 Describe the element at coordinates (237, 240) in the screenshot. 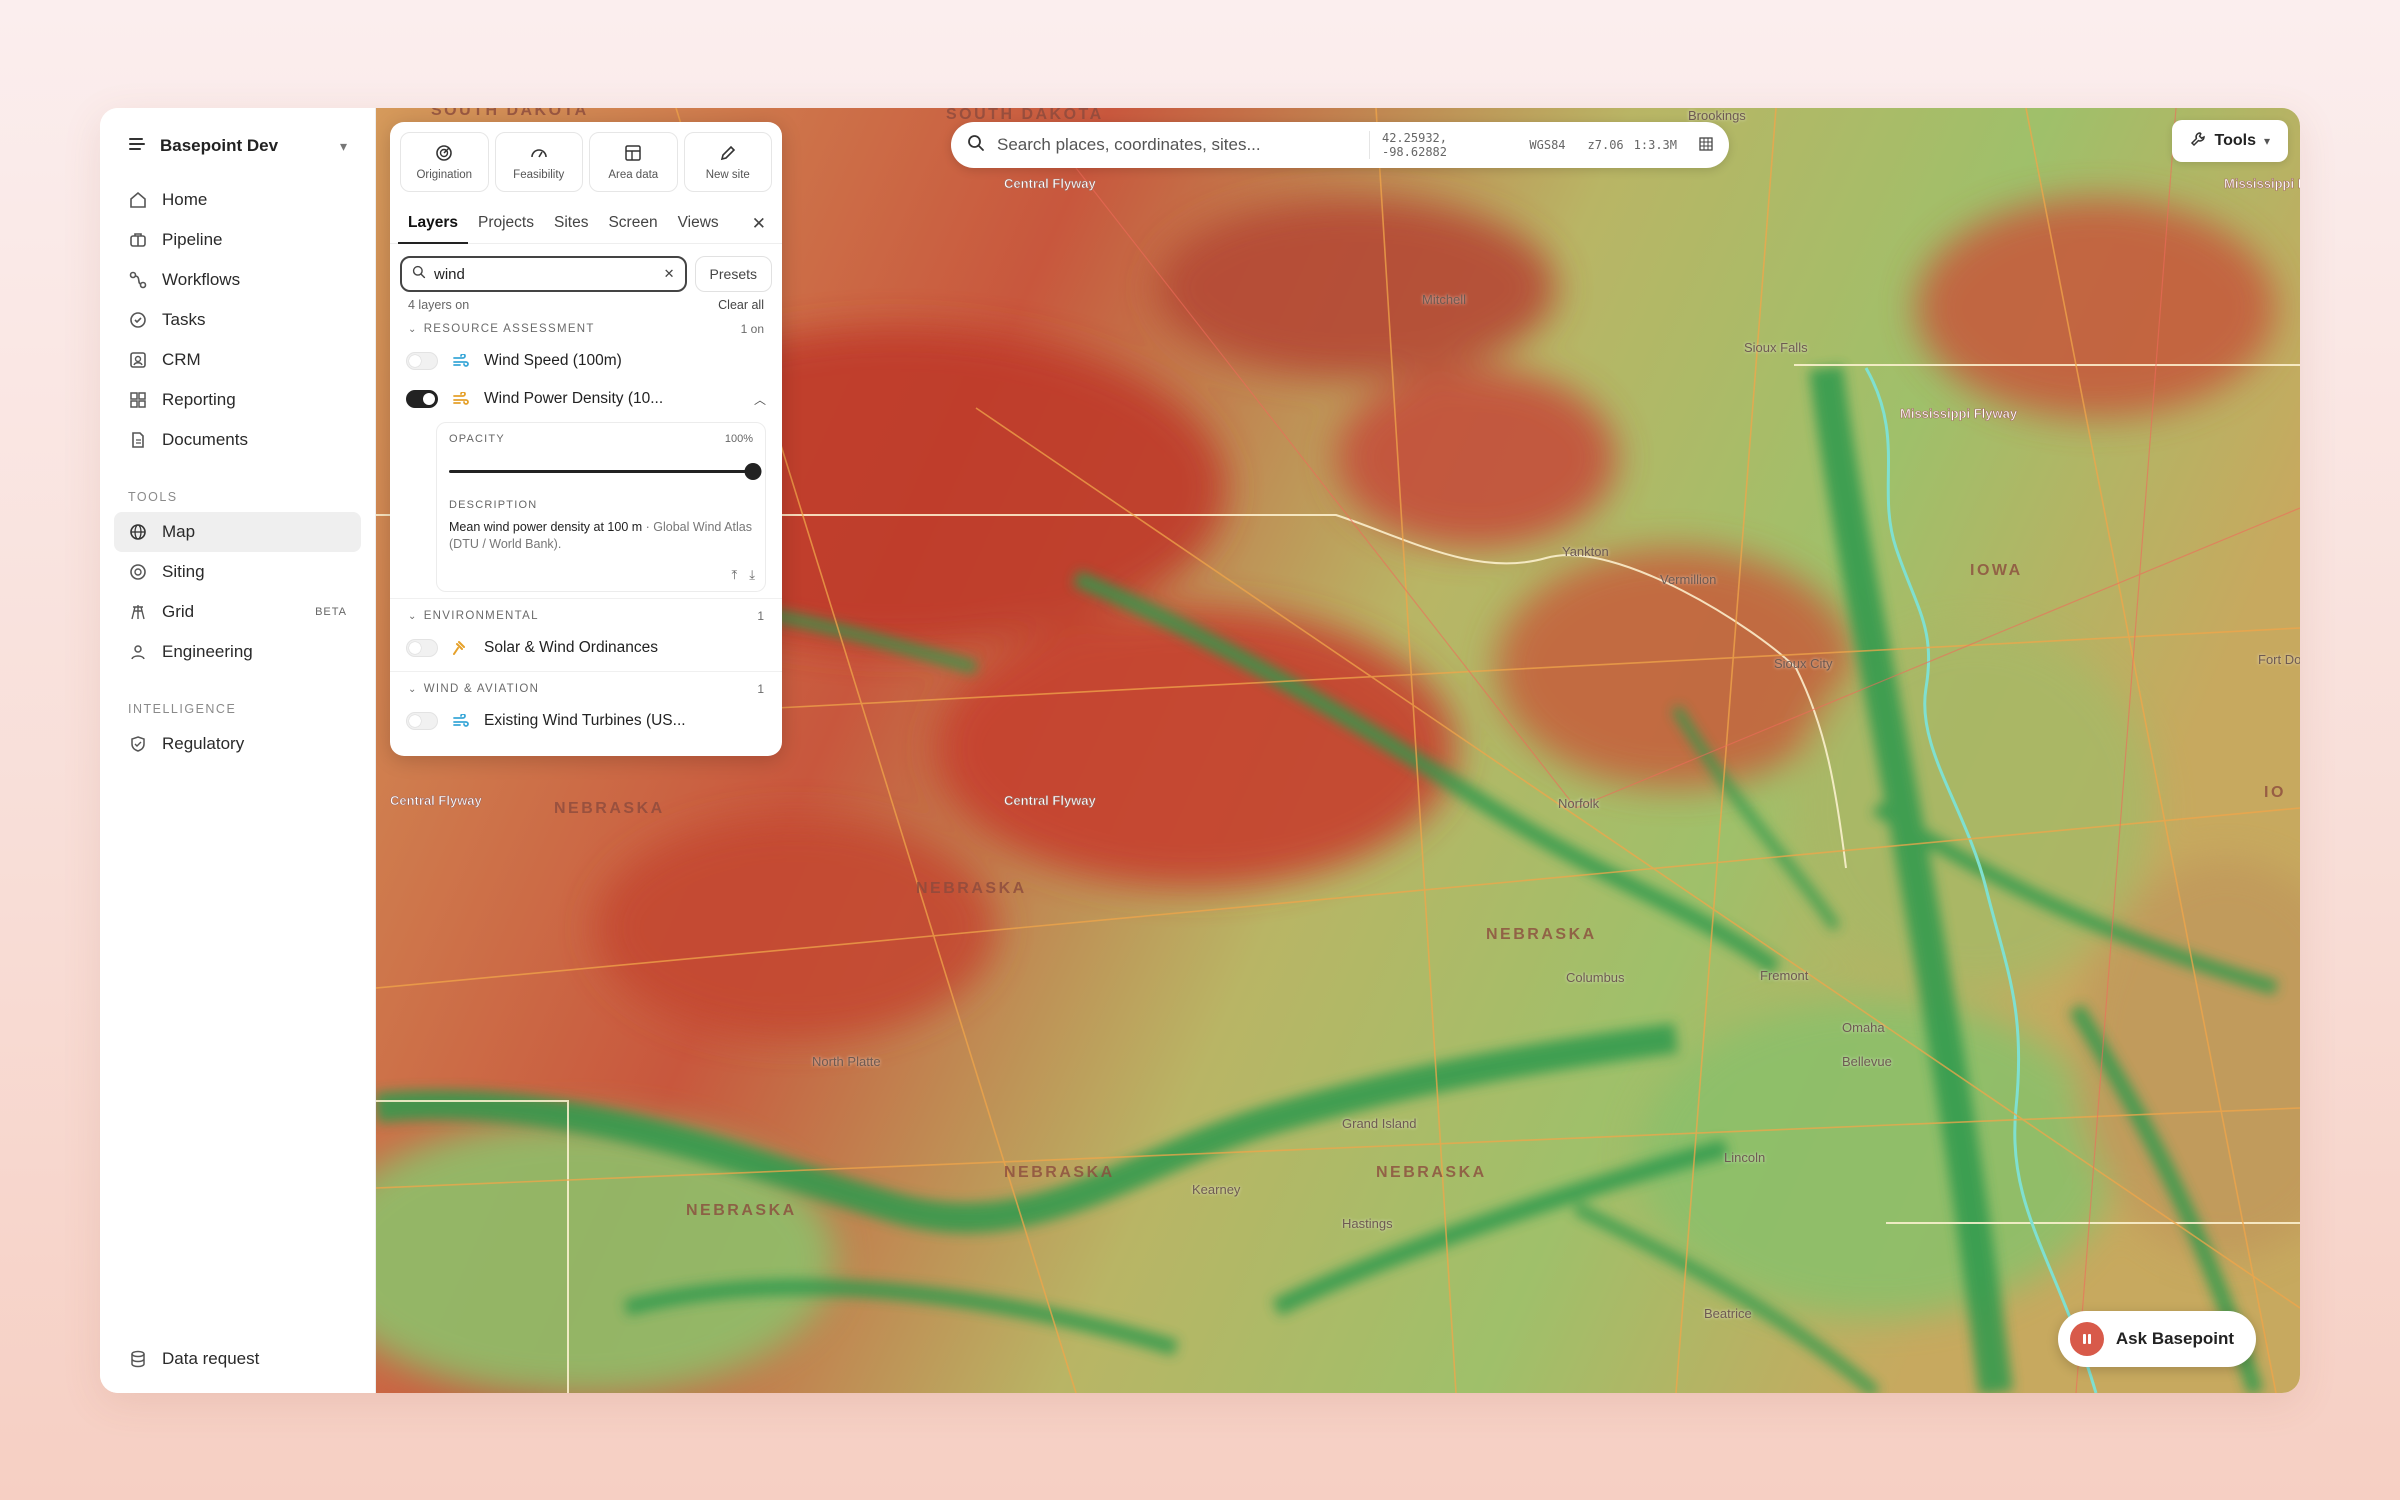

I see `nav-item-pipeline: Pipeline` at that location.